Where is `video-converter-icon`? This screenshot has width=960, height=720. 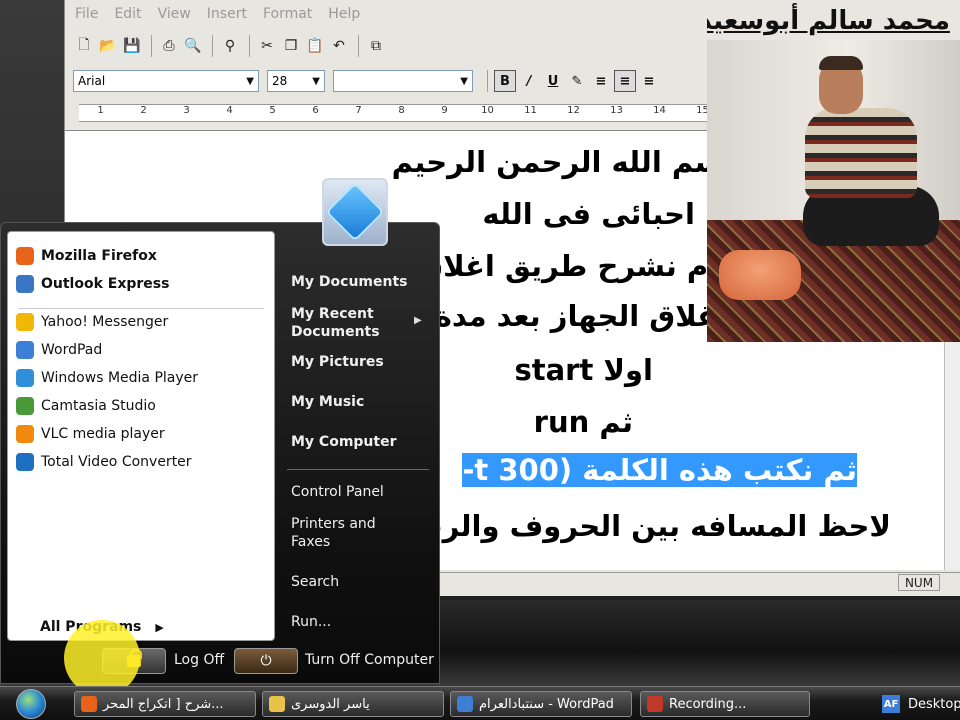 video-converter-icon is located at coordinates (25, 462).